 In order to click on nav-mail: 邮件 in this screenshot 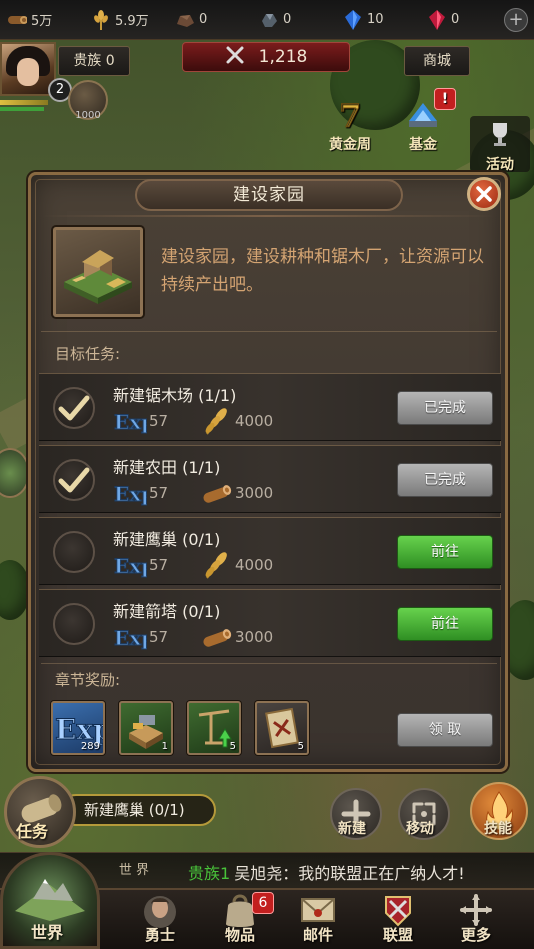, I will do `click(318, 918)`.